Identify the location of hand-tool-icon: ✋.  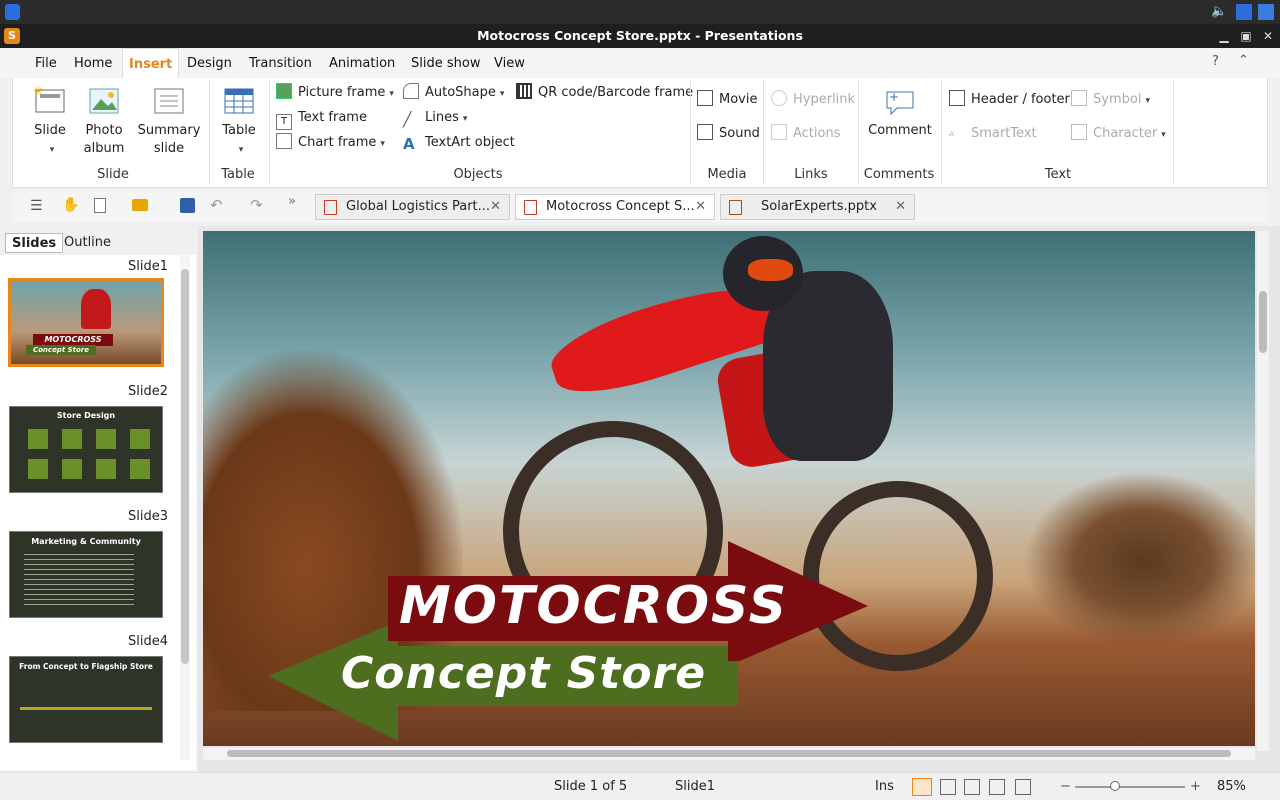
(70, 205).